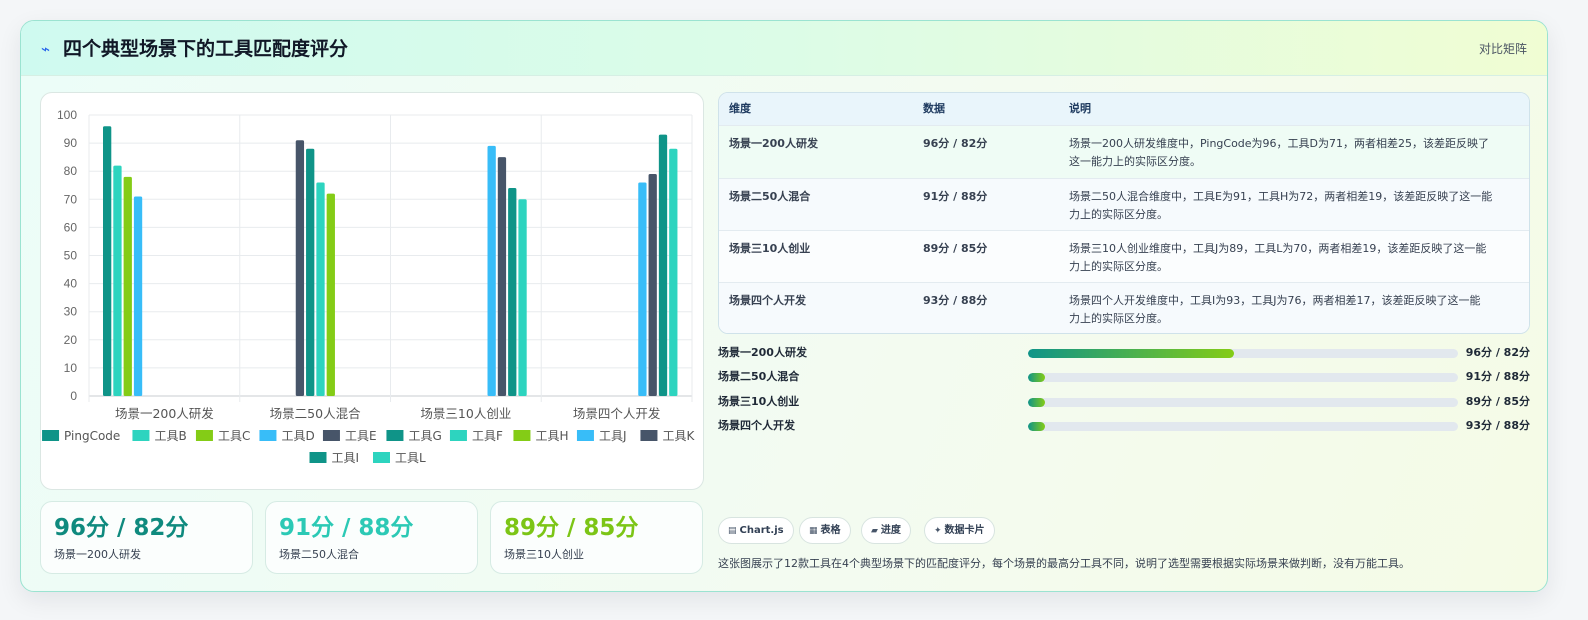  I want to click on legend-label: 工具E, so click(361, 436).